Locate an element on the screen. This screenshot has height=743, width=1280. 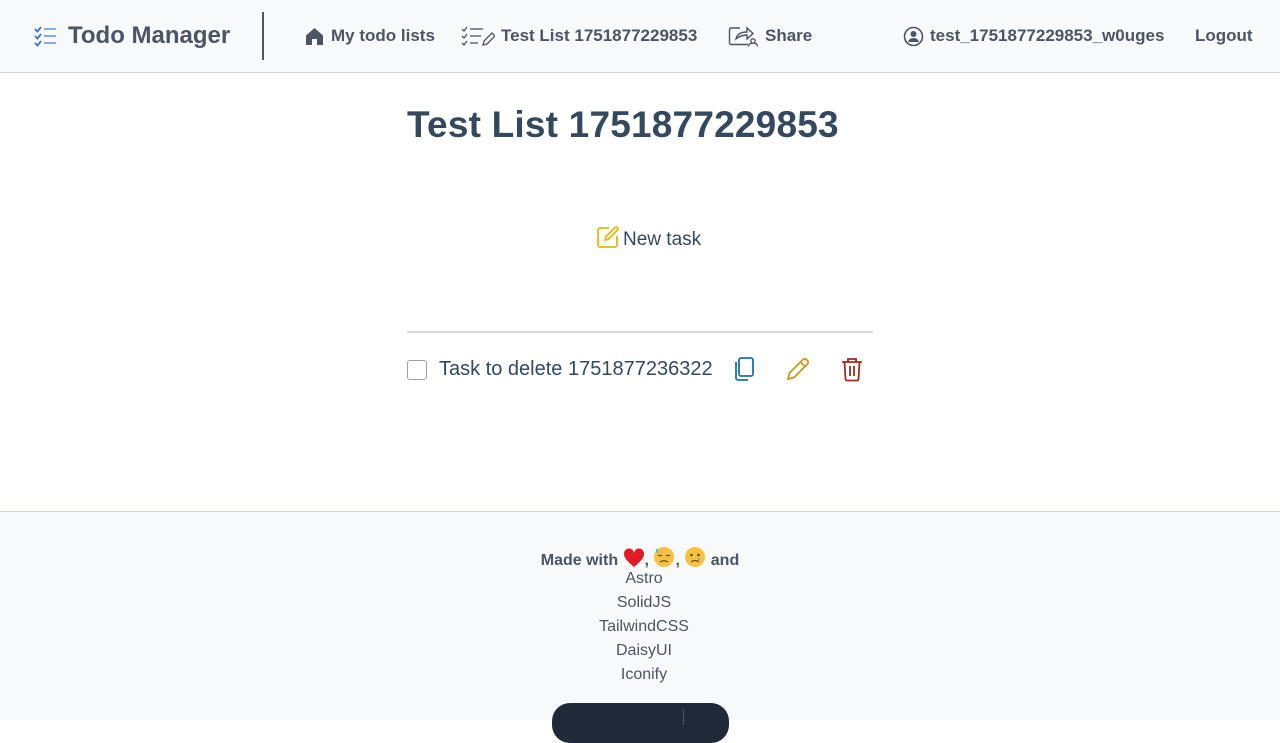
dev-toolbar-separator is located at coordinates (683, 717).